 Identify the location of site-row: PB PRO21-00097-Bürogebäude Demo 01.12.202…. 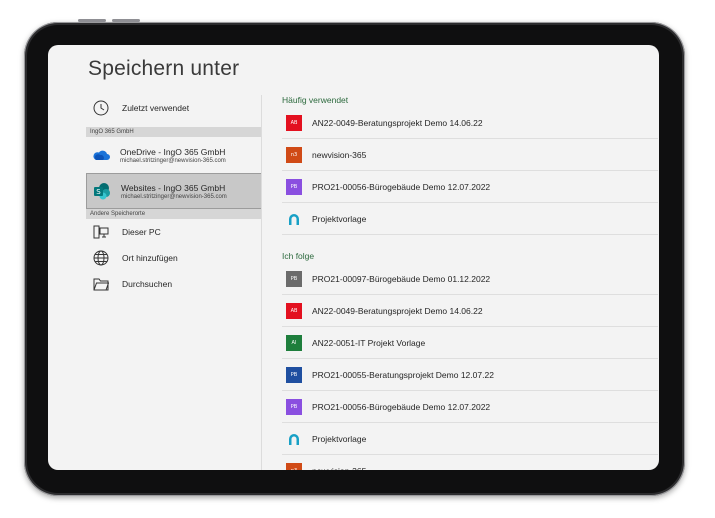
(470, 279).